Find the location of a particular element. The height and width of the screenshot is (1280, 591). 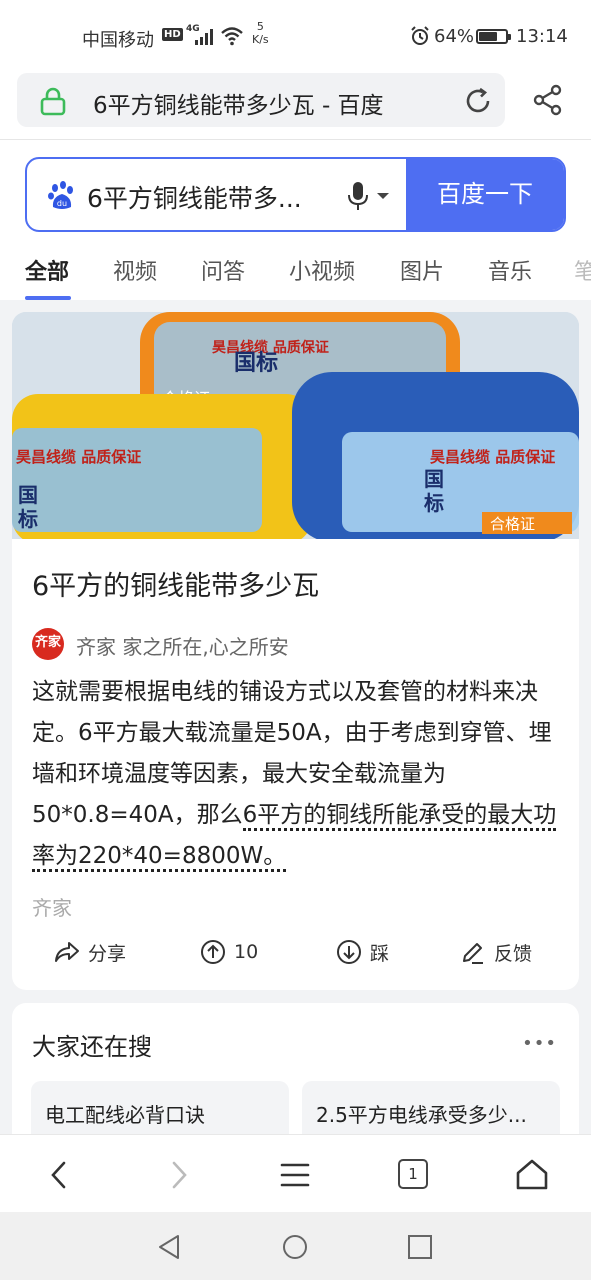

footer-source: 齐家 is located at coordinates (52, 908).